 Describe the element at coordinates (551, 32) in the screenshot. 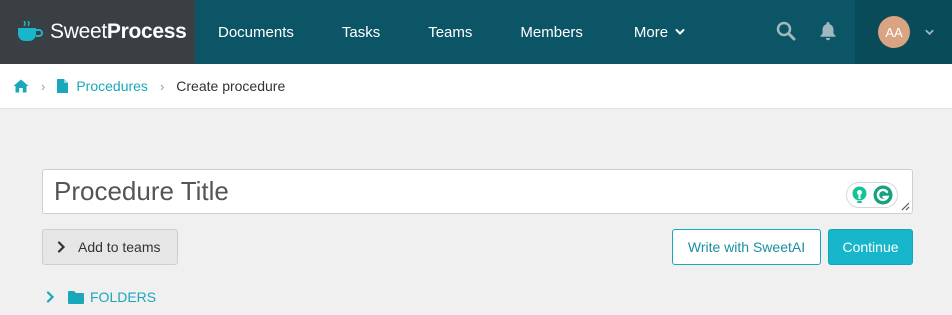

I see `nav-members: Members` at that location.